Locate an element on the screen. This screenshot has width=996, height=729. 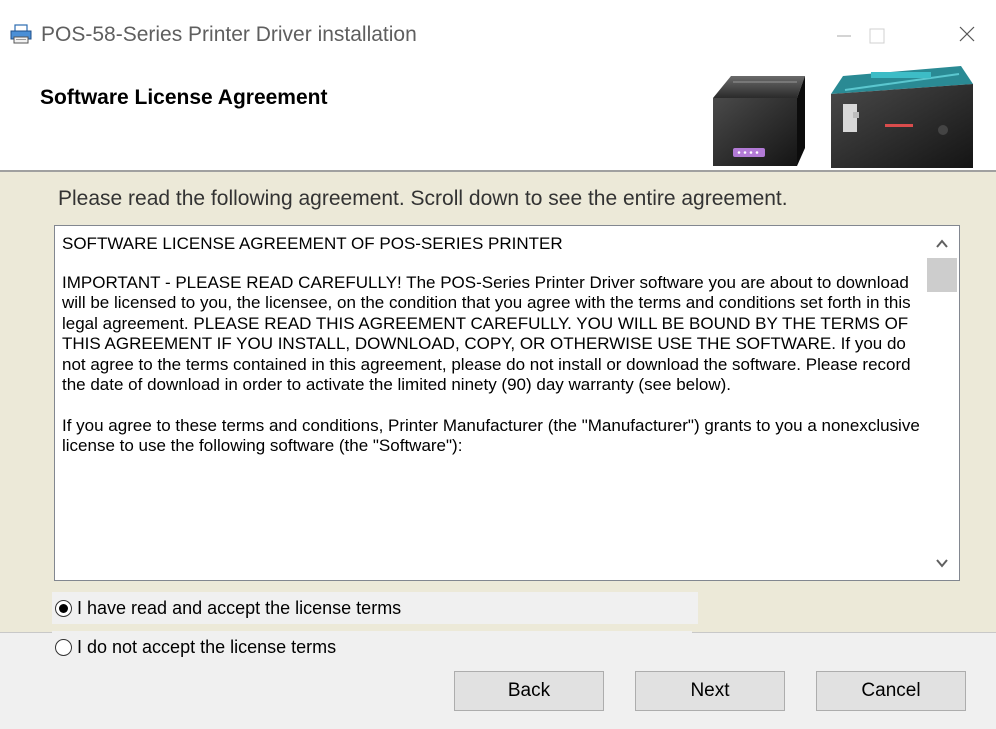
accept-label: I have read and accept the license terms is located at coordinates (239, 607).